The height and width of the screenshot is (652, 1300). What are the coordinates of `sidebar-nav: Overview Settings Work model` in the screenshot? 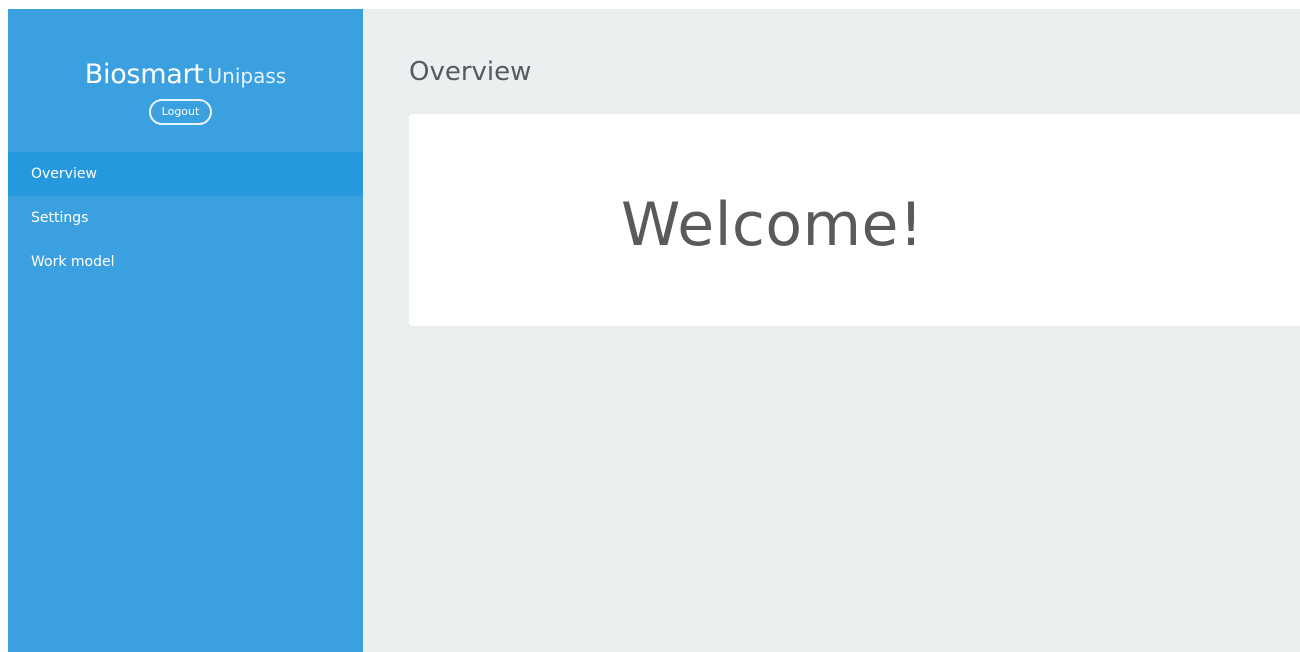 It's located at (185, 218).